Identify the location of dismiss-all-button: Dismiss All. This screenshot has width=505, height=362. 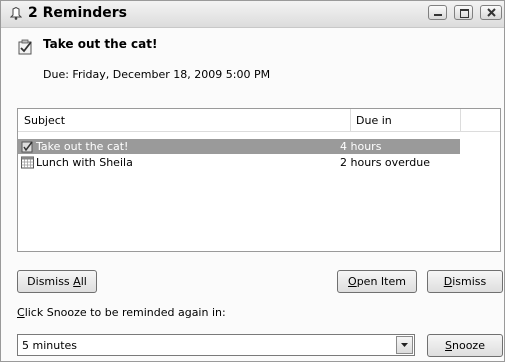
(57, 281).